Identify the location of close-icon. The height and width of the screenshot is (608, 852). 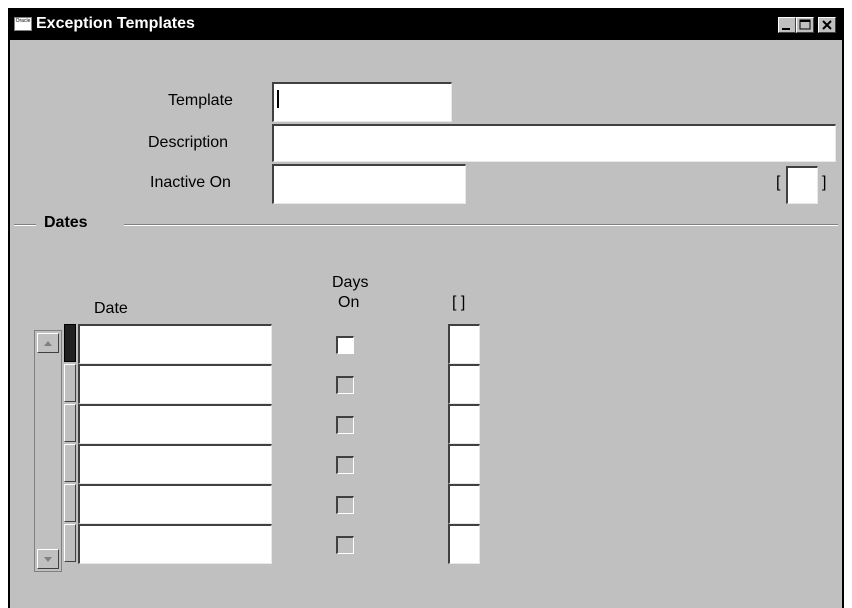
(827, 25).